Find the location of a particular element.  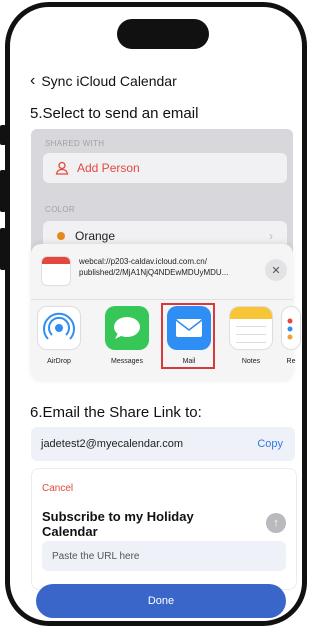

share-app-airdrop: AirDrop is located at coordinates (59, 335).